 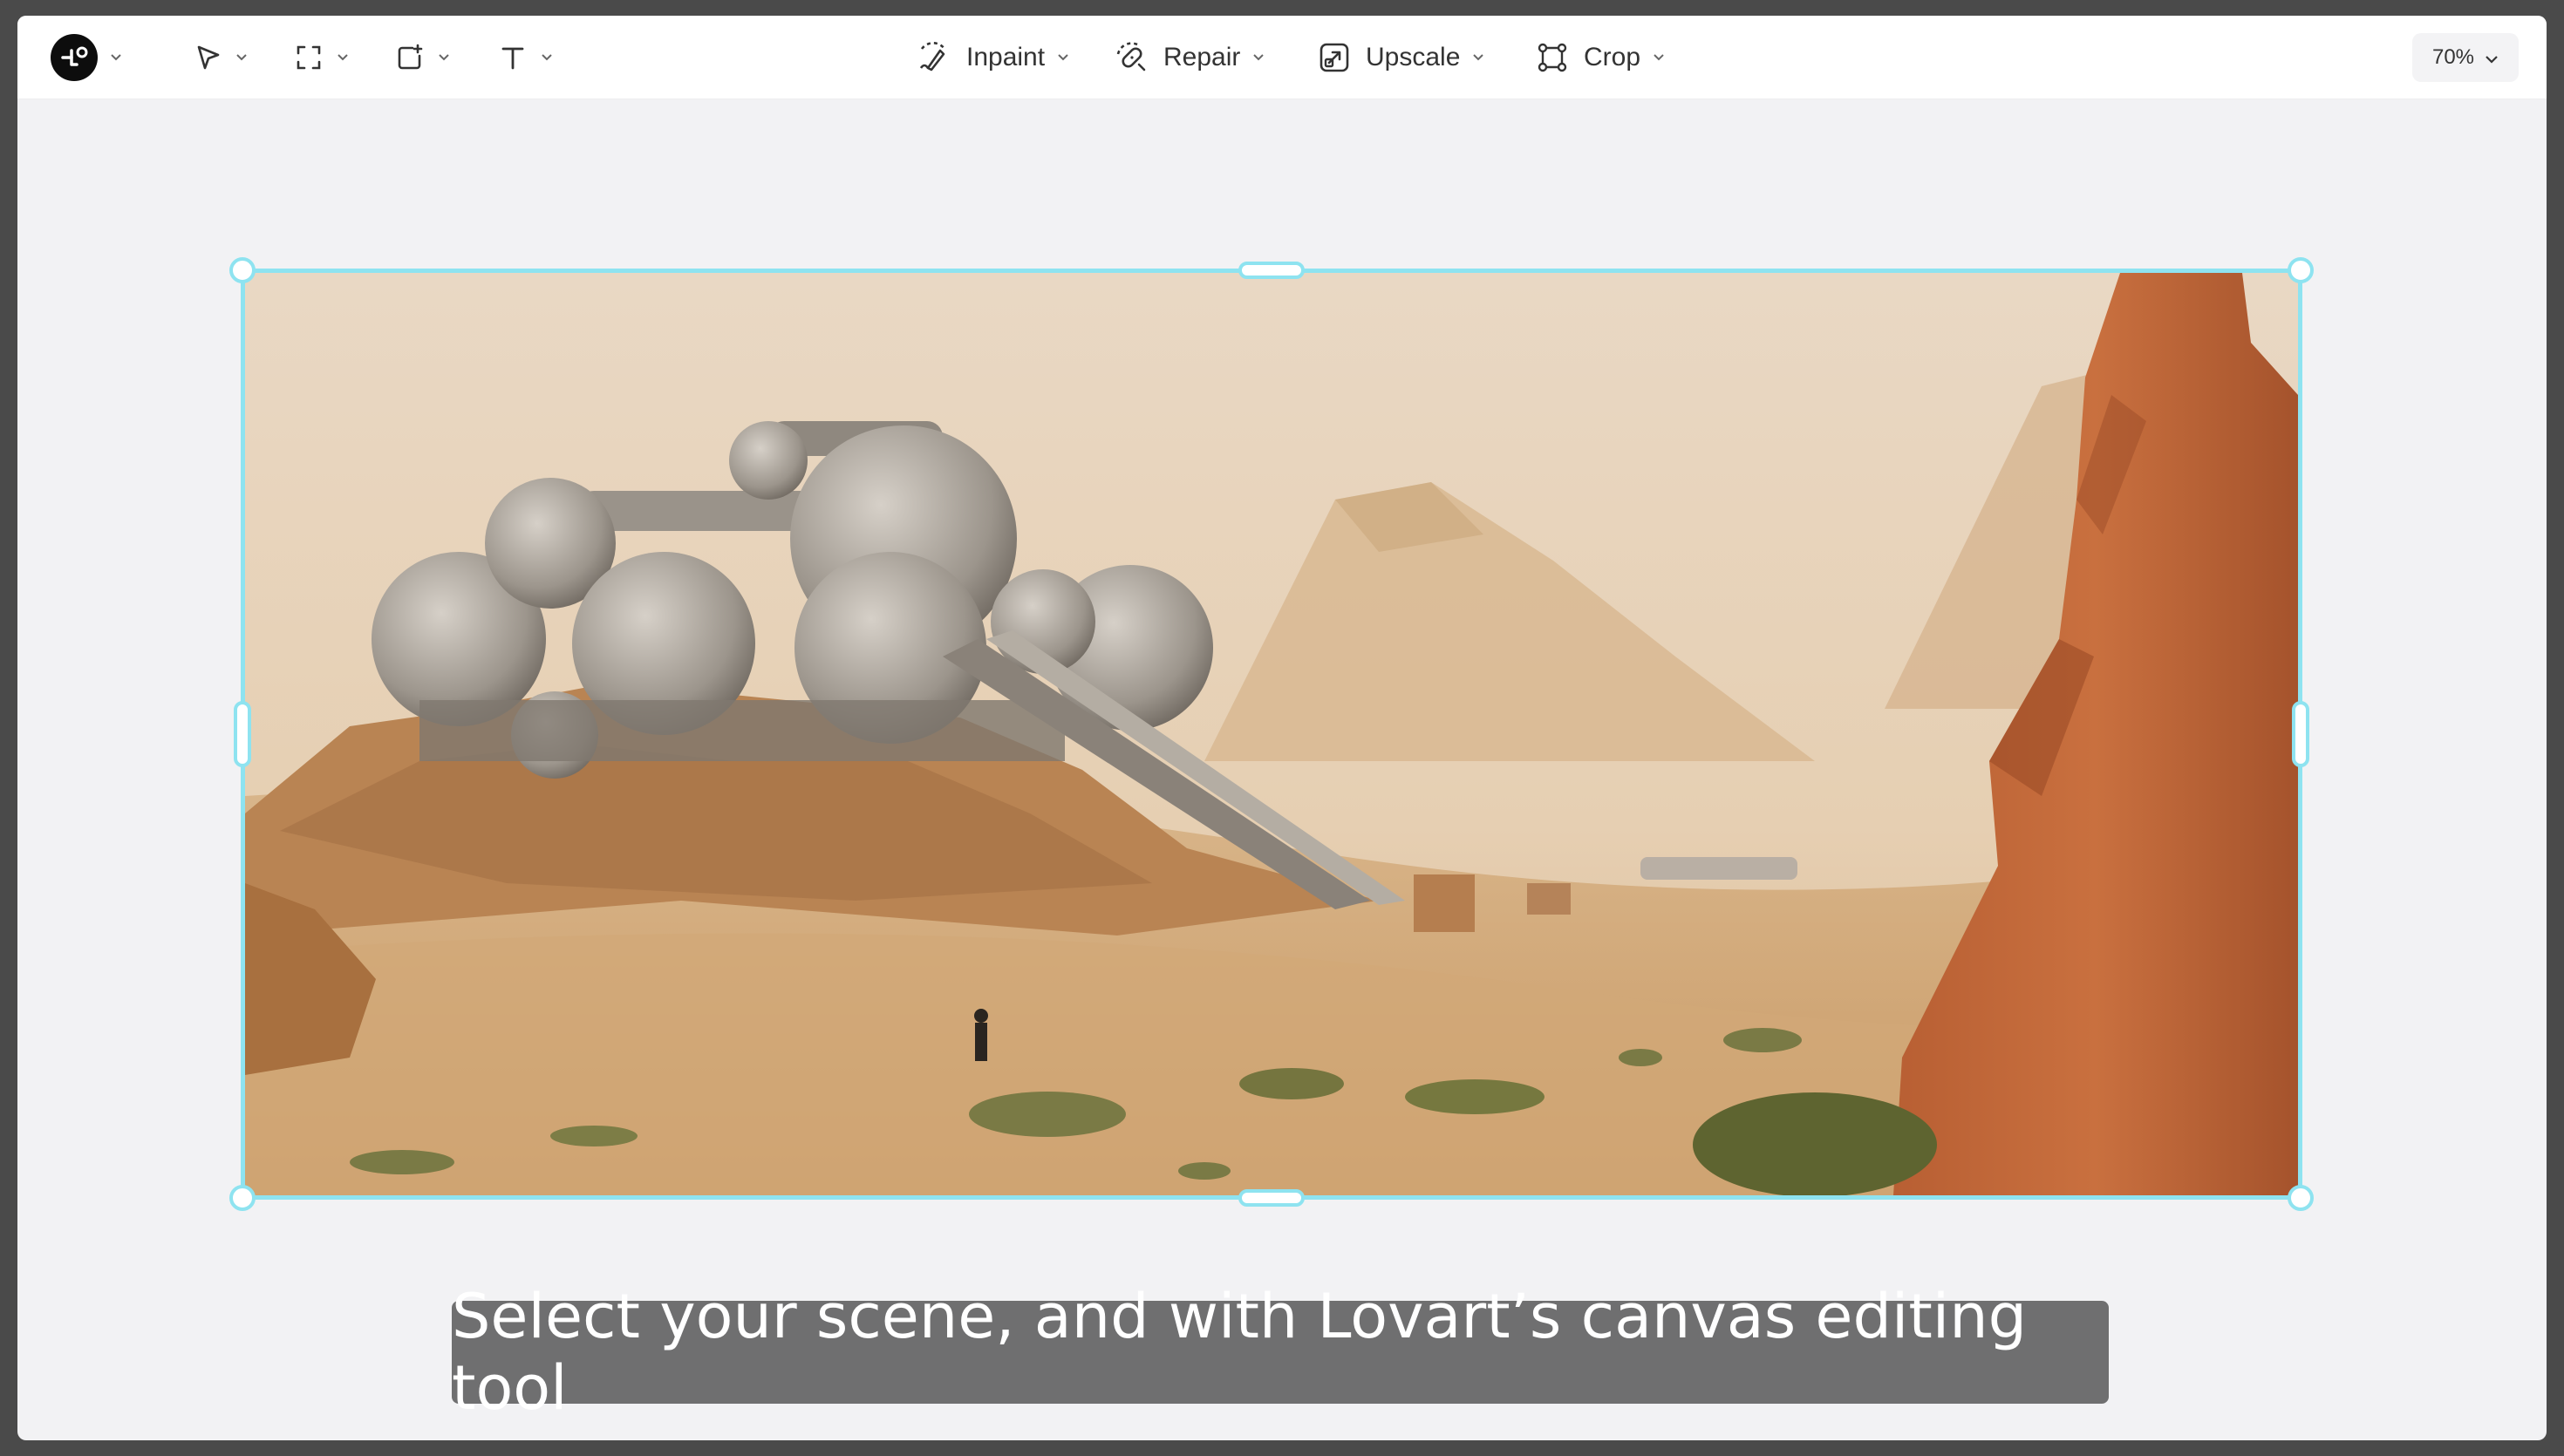 I want to click on resize-handle-right, so click(x=2300, y=734).